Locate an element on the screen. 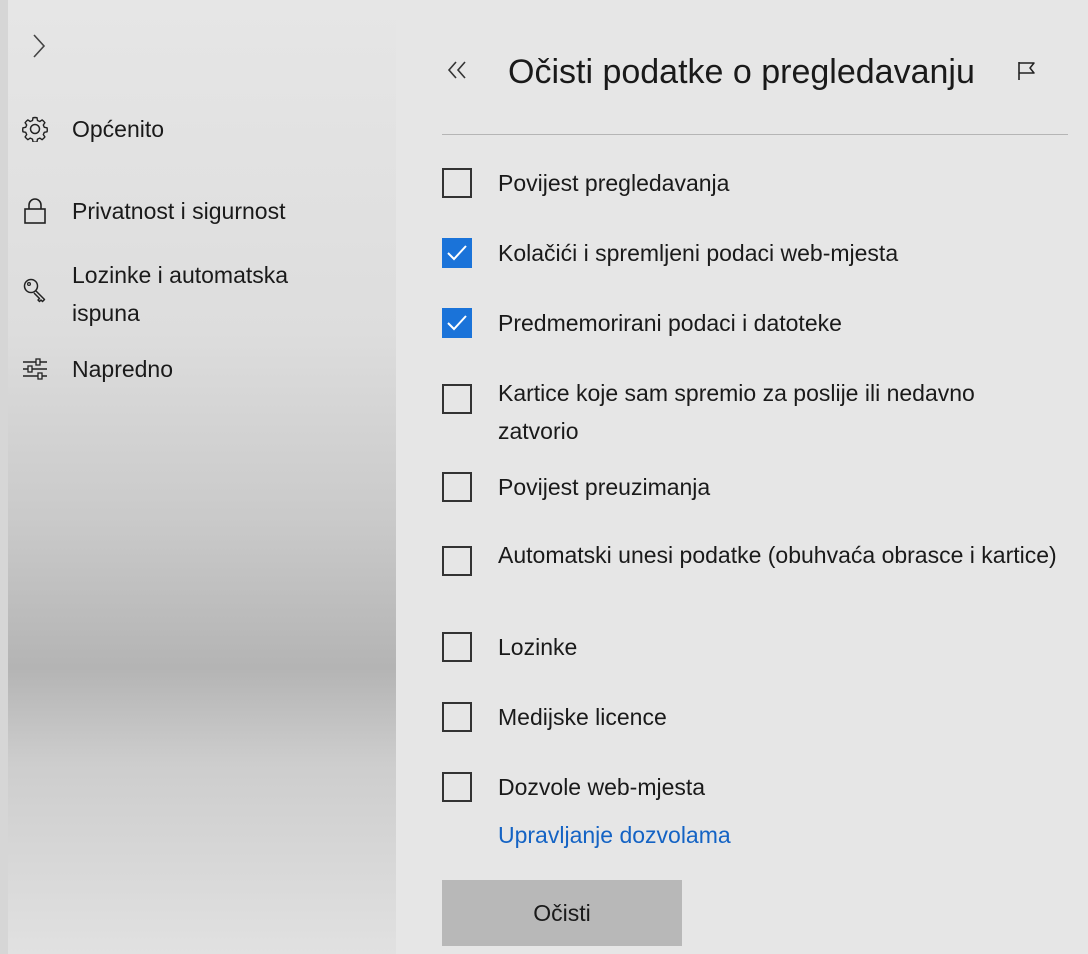  option-site-permissions: Dozvole web-mjesta is located at coordinates (765, 787).